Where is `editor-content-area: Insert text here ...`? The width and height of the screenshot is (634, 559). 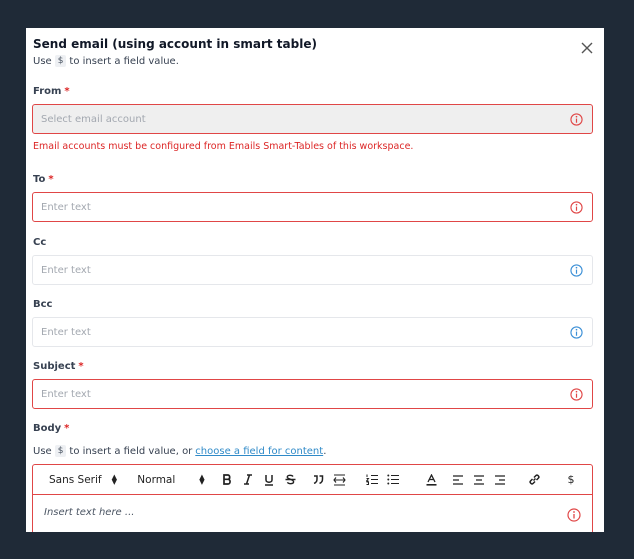
editor-content-area: Insert text here ... is located at coordinates (312, 513).